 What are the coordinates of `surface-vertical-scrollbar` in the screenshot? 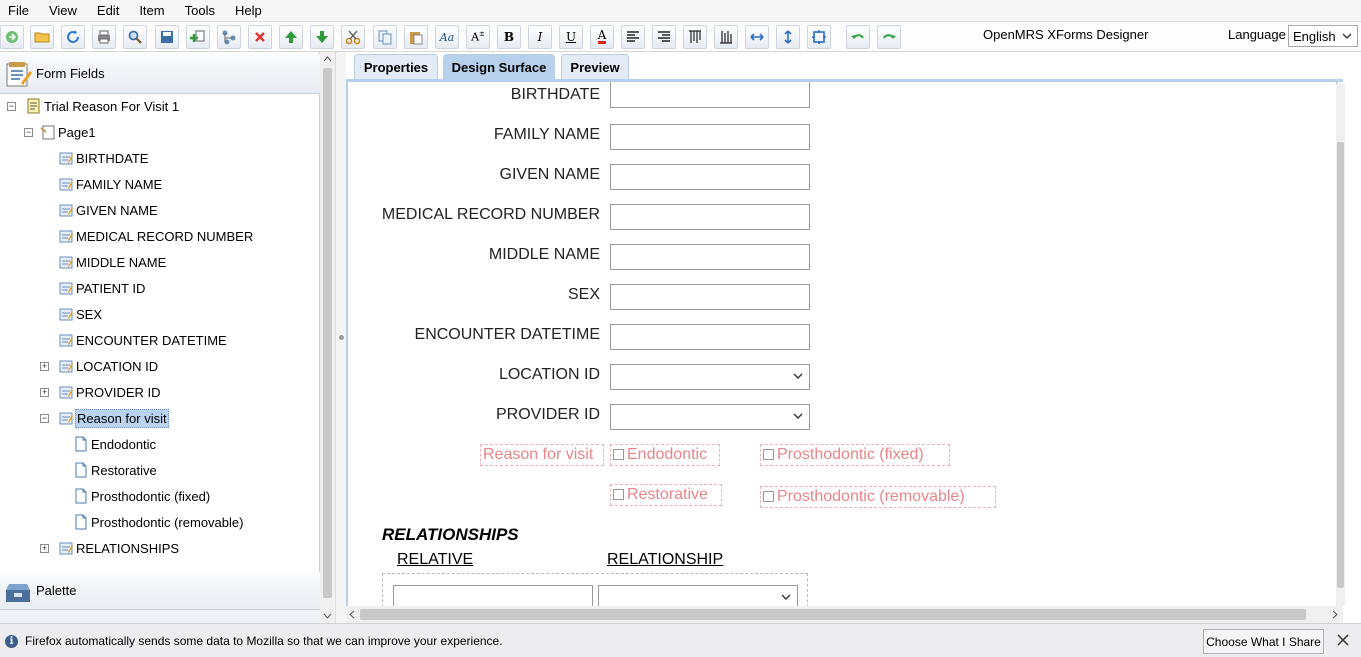 It's located at (1340, 345).